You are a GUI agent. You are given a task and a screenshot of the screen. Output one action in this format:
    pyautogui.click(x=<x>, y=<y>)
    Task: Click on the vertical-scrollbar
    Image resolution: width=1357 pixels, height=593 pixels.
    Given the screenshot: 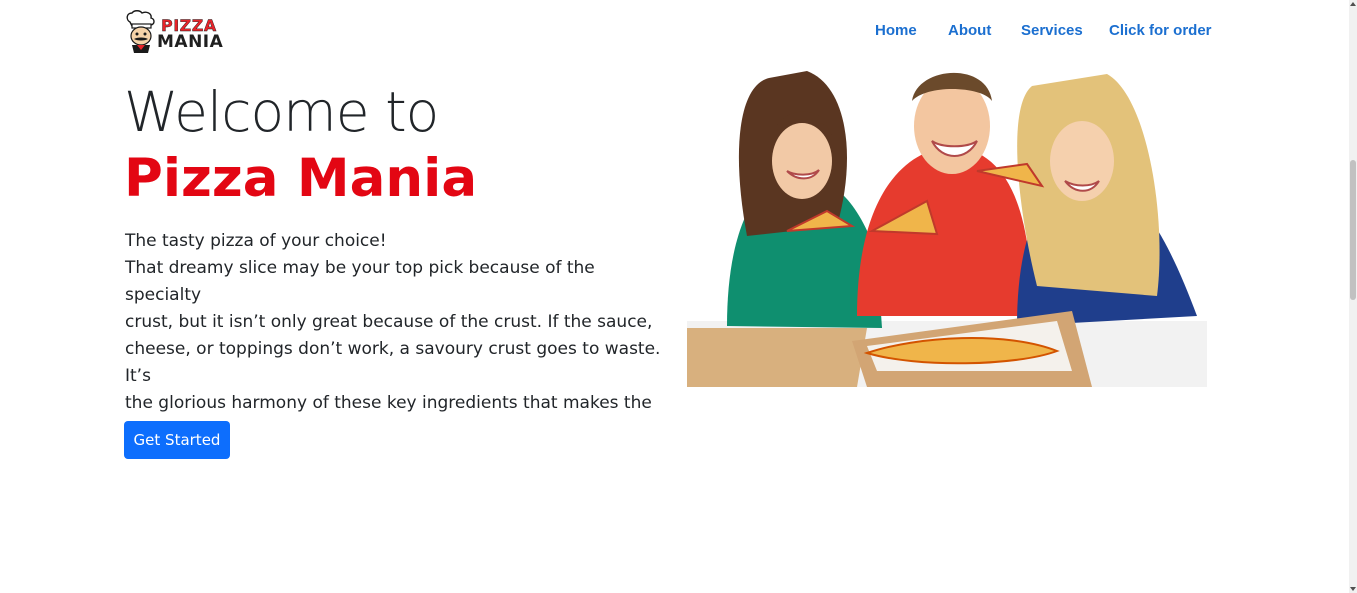 What is the action you would take?
    pyautogui.click(x=1353, y=296)
    